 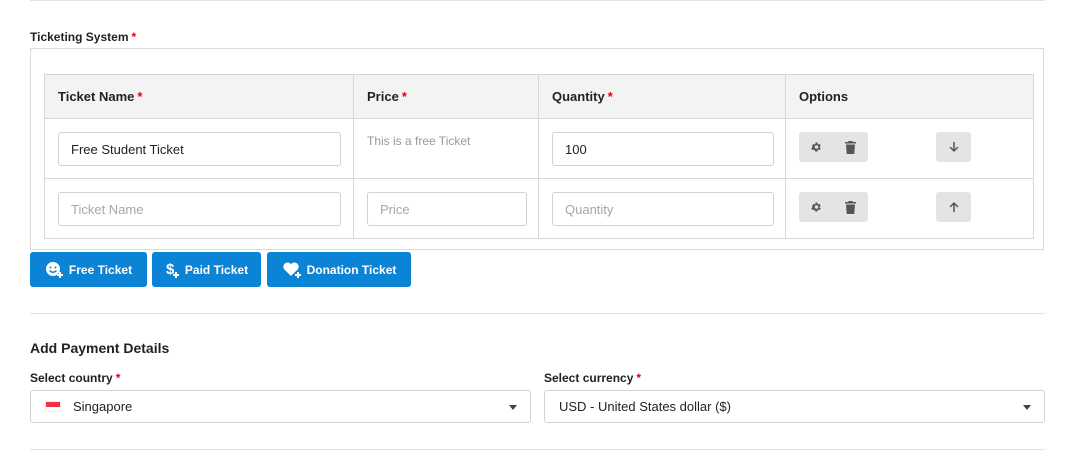 I want to click on singapore-flag-icon, so click(x=53, y=406).